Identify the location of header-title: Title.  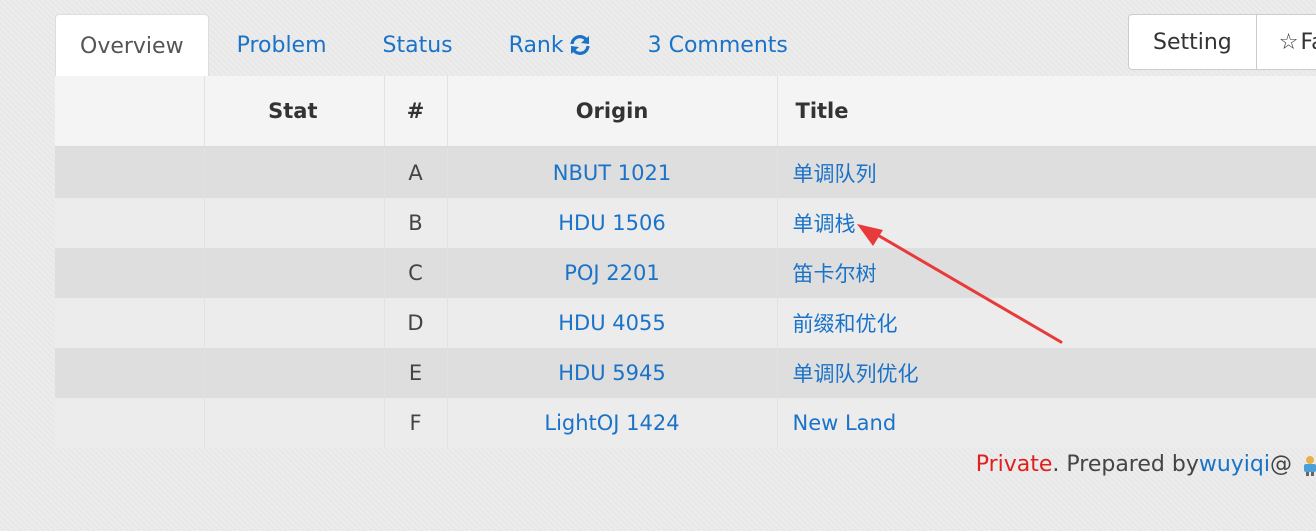
(1046, 112).